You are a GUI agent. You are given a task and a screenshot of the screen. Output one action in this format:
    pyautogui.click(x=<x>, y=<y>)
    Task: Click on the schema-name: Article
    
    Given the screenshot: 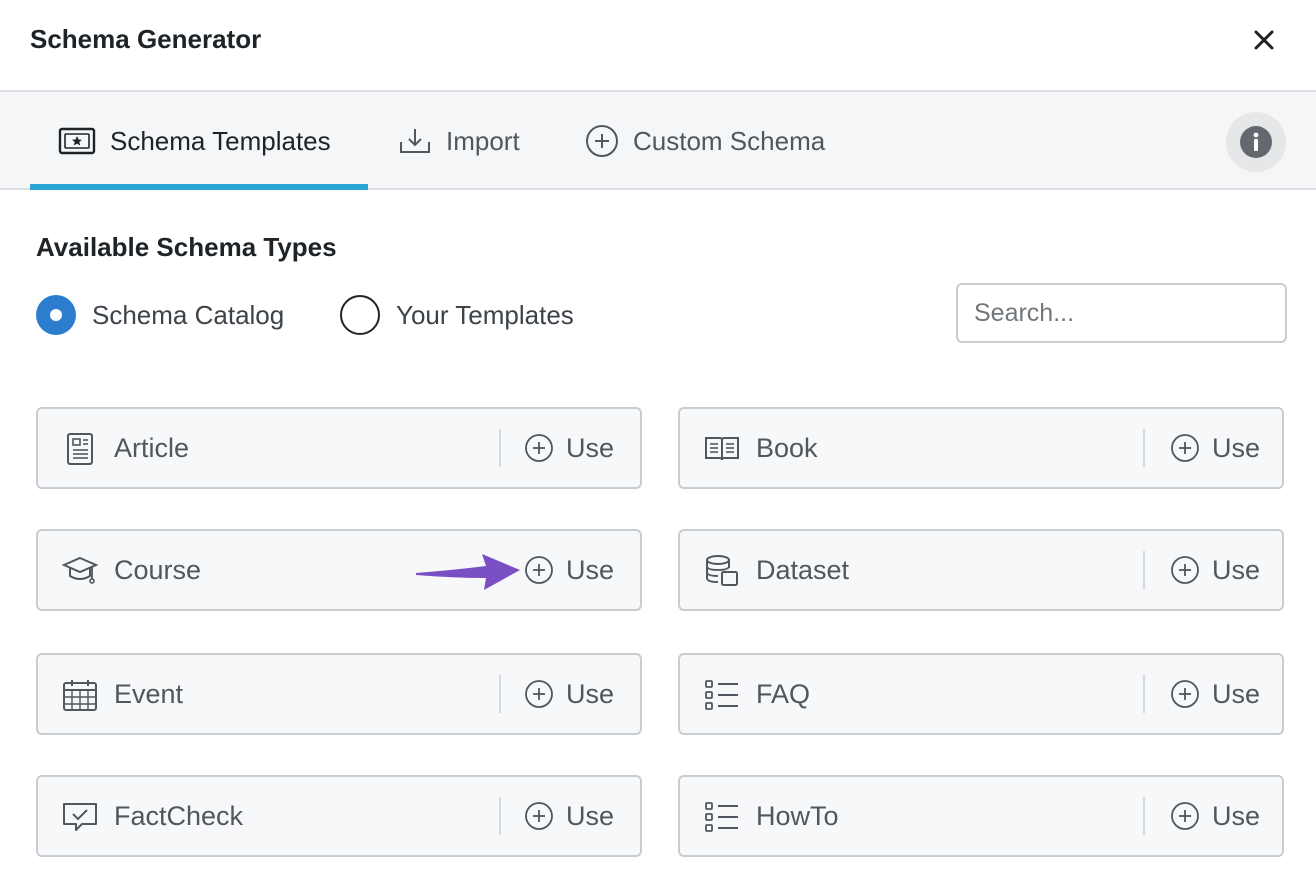 What is the action you would take?
    pyautogui.click(x=152, y=448)
    